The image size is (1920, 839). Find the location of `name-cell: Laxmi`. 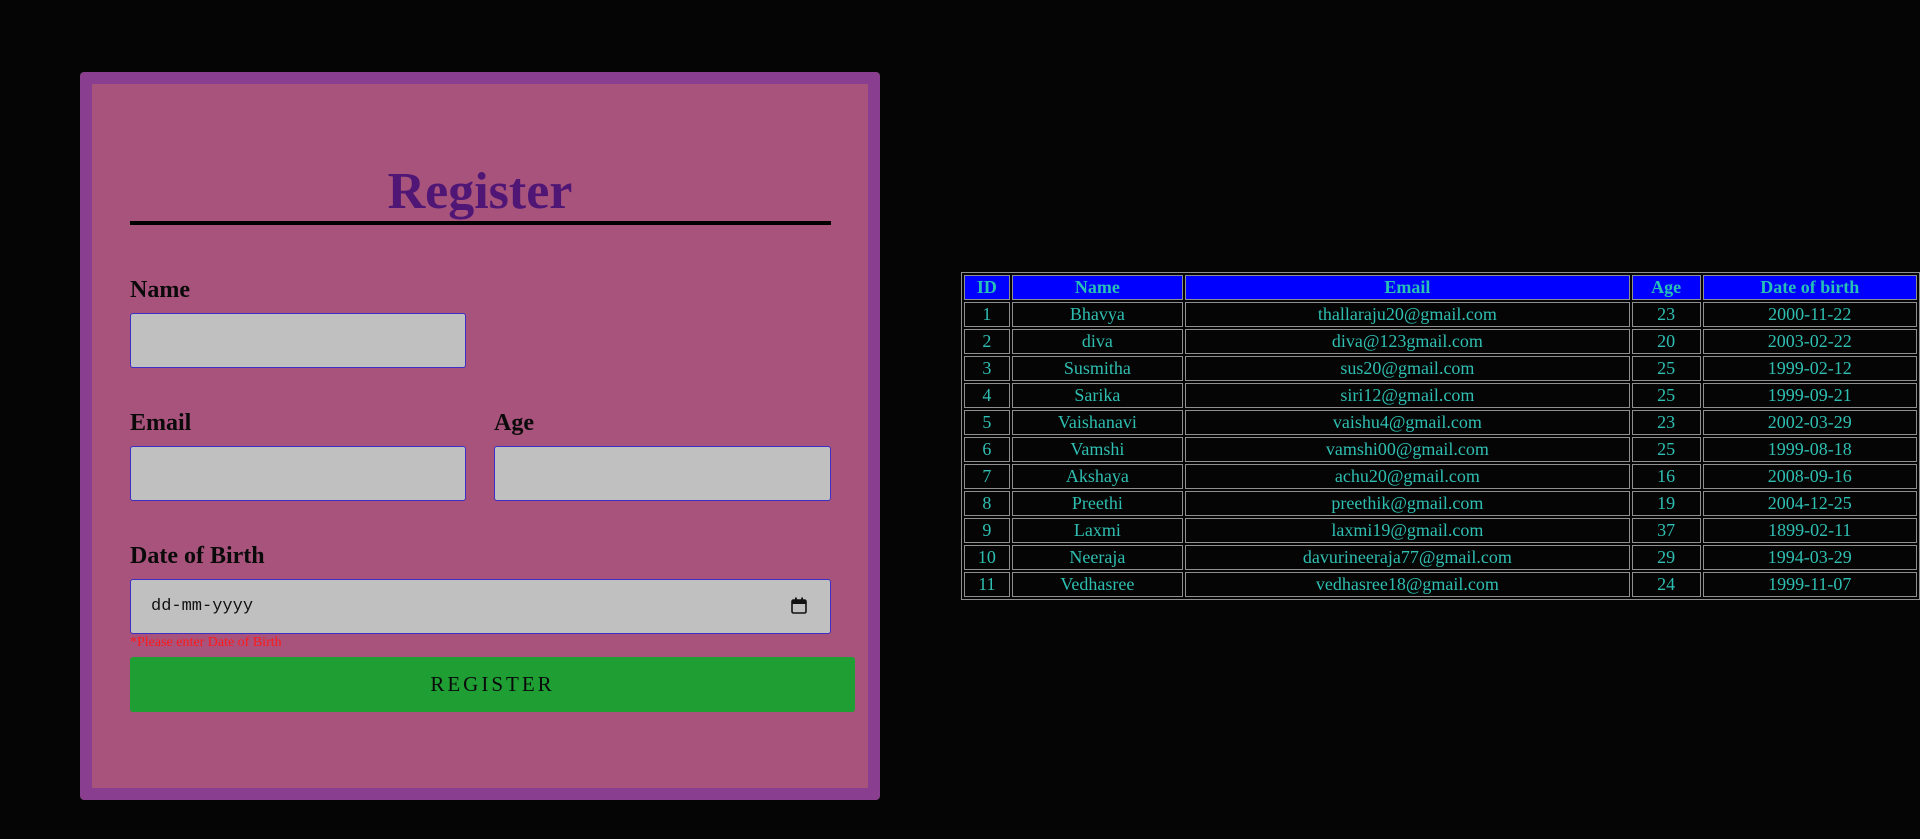

name-cell: Laxmi is located at coordinates (1097, 530).